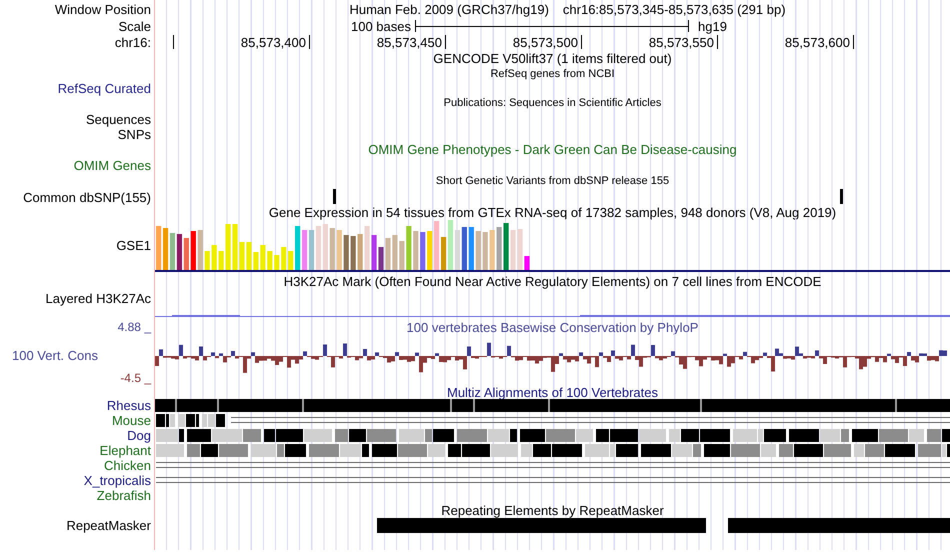 The width and height of the screenshot is (950, 553). I want to click on track-label: Rhesus, so click(128, 405).